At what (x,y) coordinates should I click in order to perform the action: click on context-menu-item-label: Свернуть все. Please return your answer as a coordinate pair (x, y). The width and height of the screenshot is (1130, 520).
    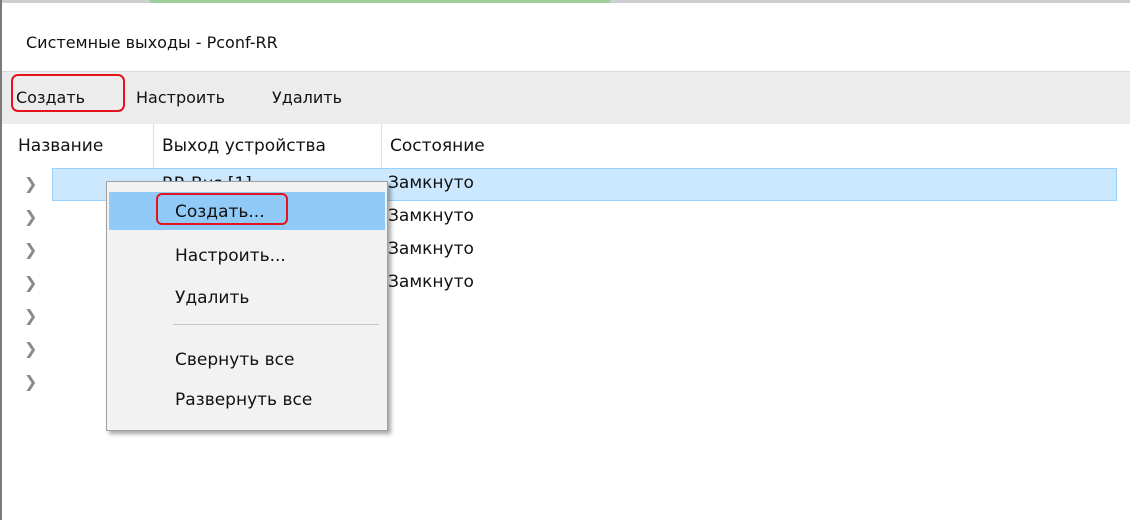
    Looking at the image, I should click on (235, 360).